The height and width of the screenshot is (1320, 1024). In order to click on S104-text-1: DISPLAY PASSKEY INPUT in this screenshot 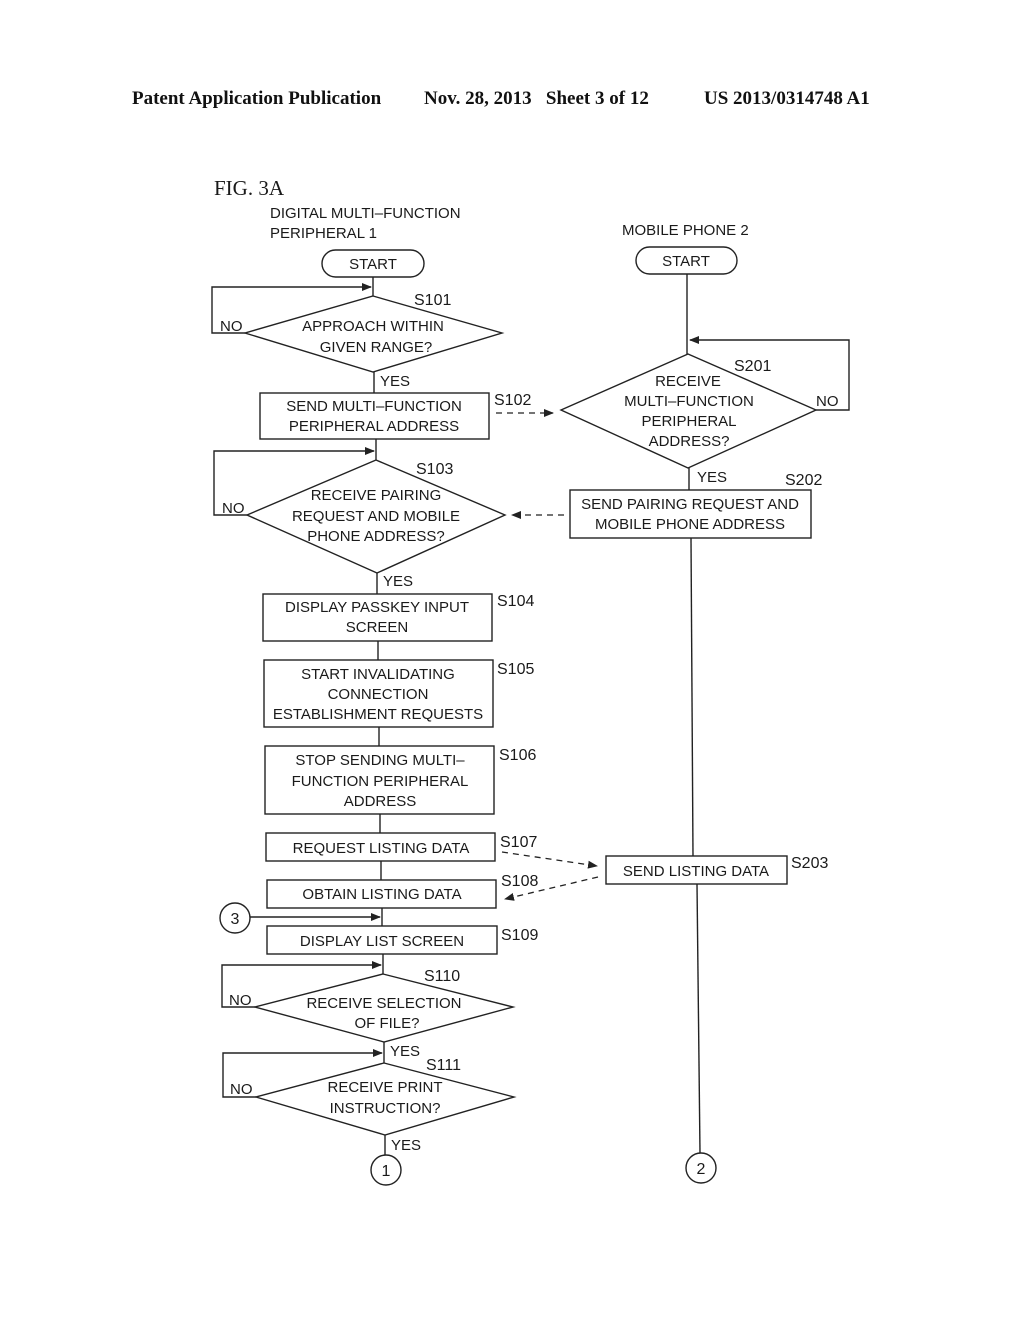, I will do `click(377, 607)`.